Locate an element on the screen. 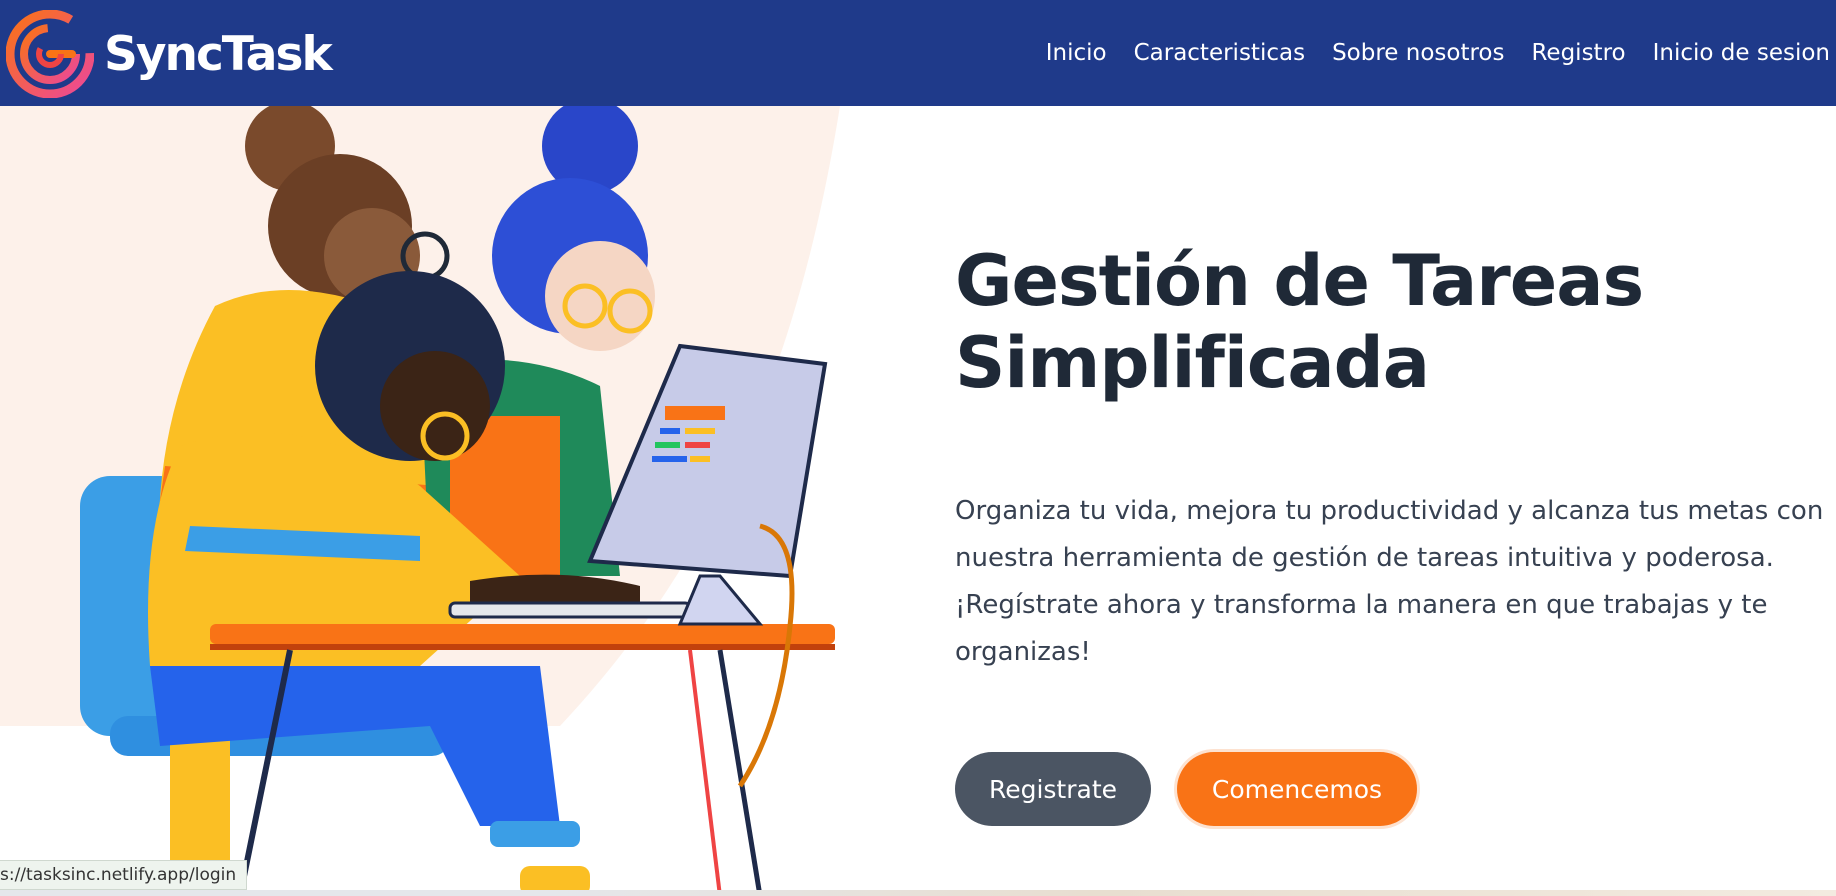 The width and height of the screenshot is (1836, 896). status-bar-url: s://tasksinc.netlify.app/login is located at coordinates (124, 875).